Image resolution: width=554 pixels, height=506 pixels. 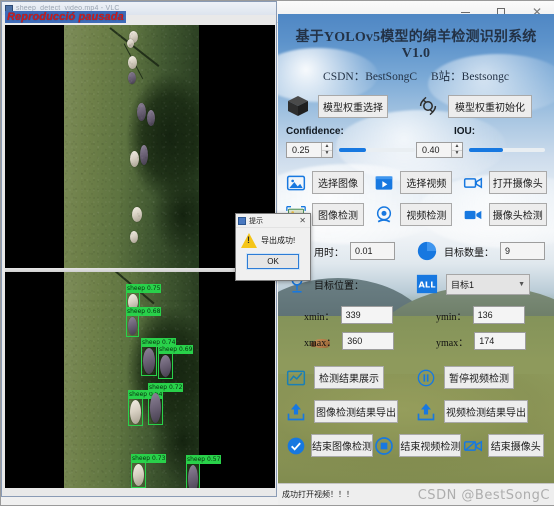 What do you see at coordinates (65, 17) in the screenshot?
I see `playback-status-osd: Reproducció pausada` at bounding box center [65, 17].